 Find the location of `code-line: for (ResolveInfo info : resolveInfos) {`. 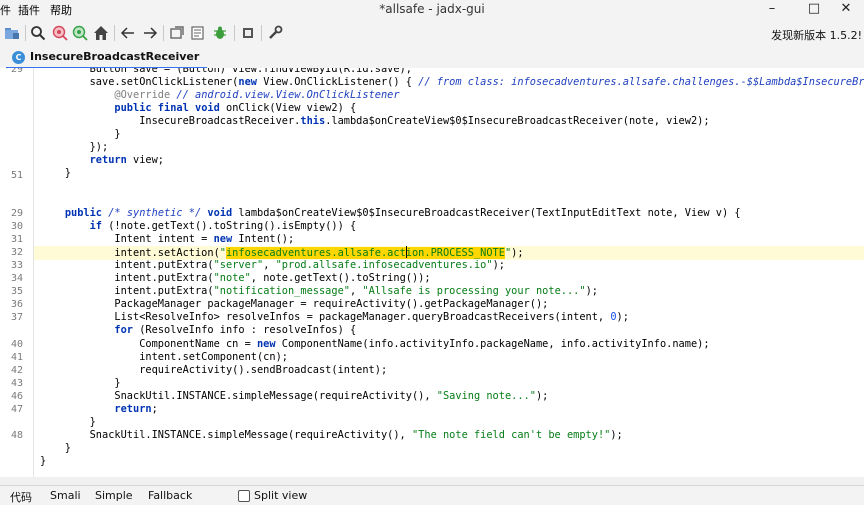

code-line: for (ResolveInfo info : resolveInfos) { is located at coordinates (235, 330).